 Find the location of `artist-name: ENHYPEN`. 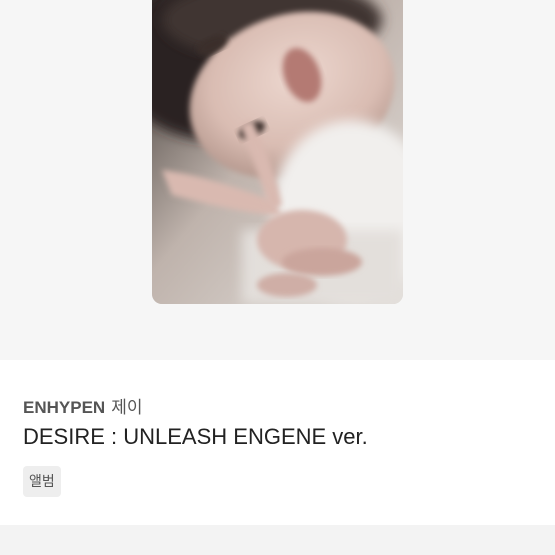

artist-name: ENHYPEN is located at coordinates (64, 407).